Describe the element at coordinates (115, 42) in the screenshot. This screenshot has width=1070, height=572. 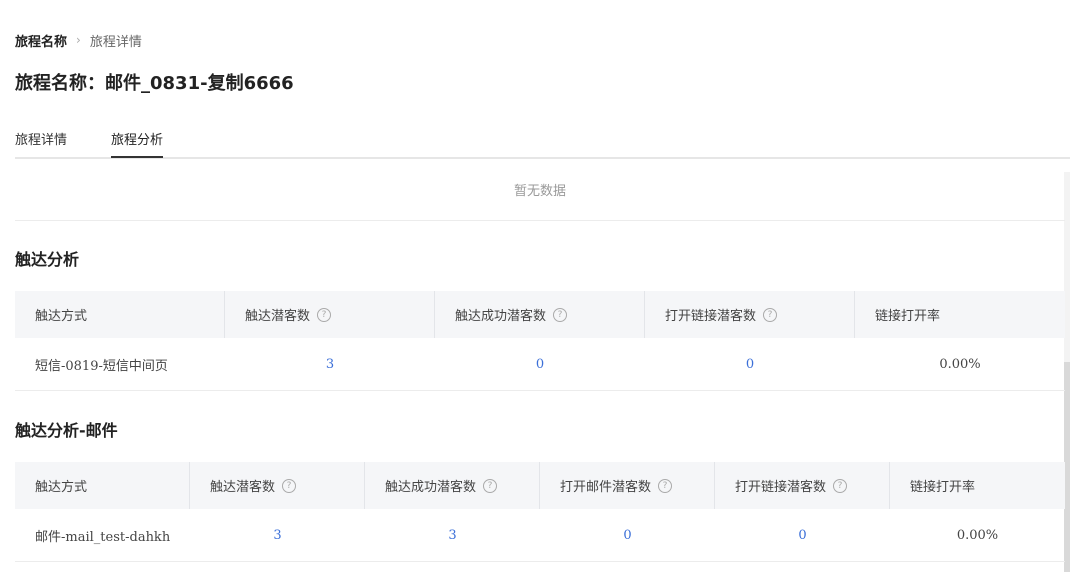
I see `breadcrumb-current: 旅程详情` at that location.